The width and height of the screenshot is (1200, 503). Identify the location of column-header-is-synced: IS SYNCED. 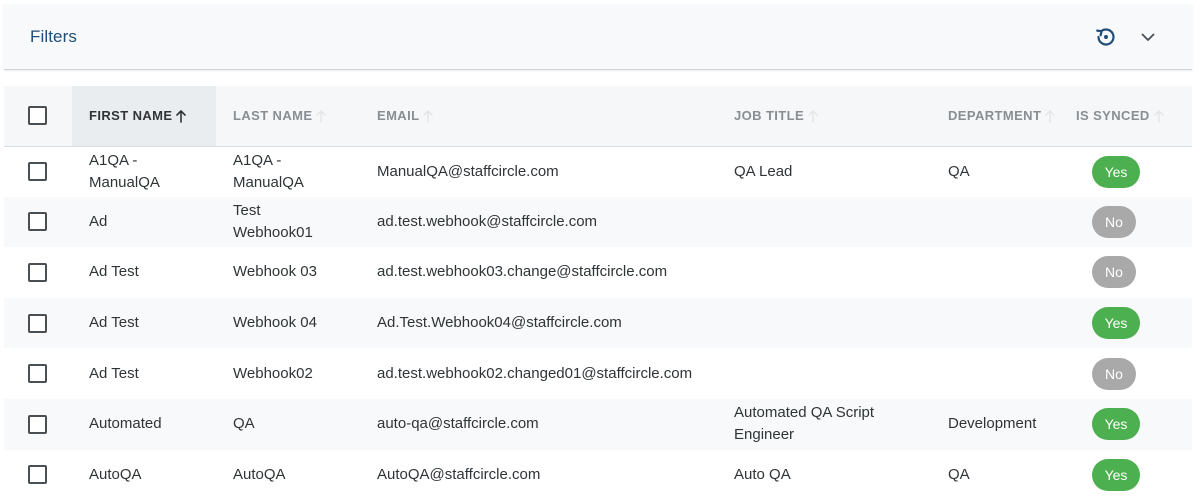
(1132, 116).